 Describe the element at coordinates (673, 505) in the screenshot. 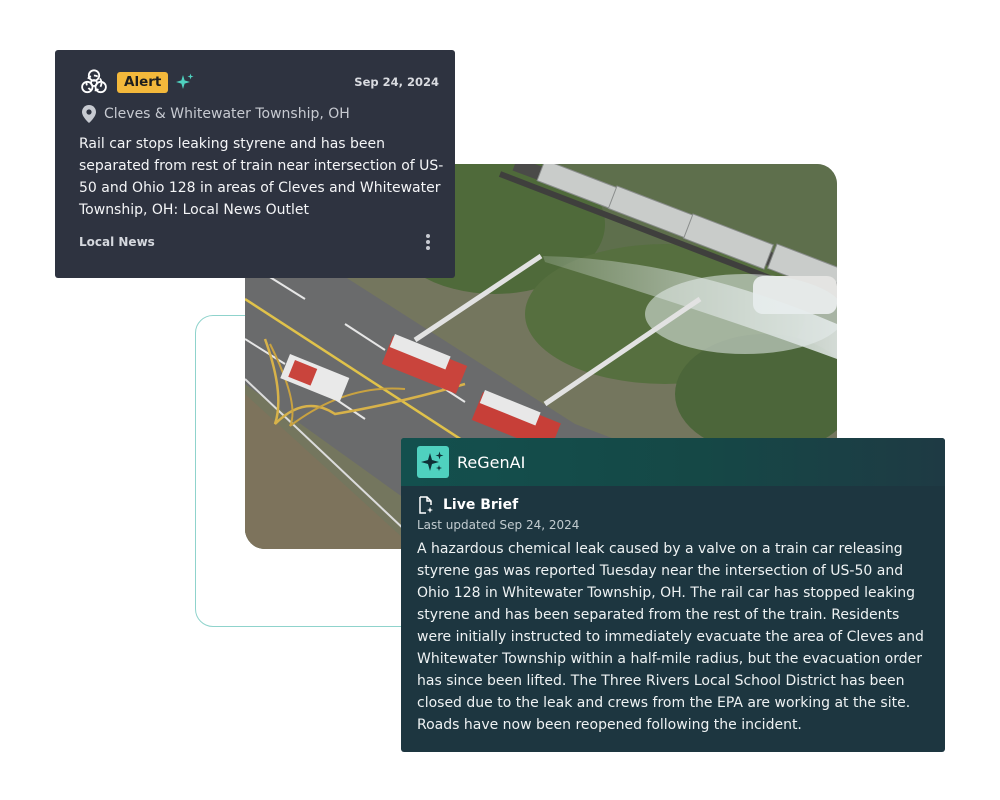

I see `brief-title-row: Live Brief` at that location.